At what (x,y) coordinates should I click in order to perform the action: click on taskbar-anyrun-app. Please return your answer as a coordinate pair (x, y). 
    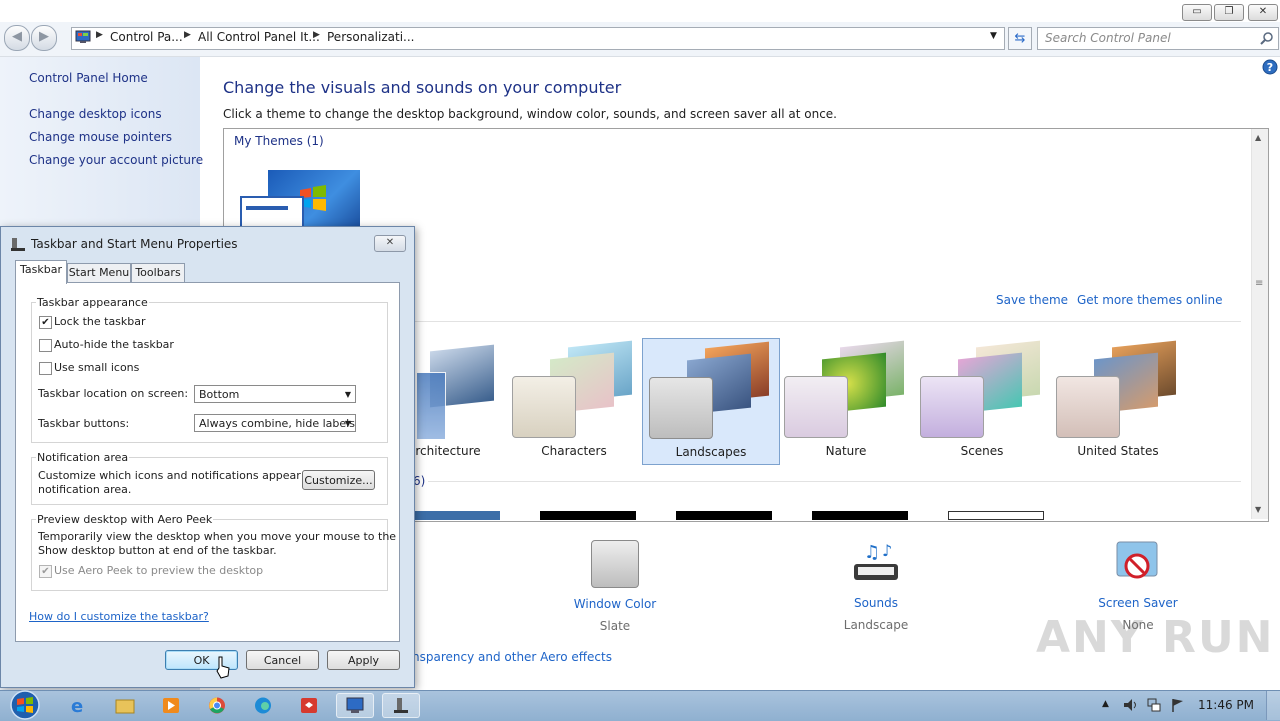
    Looking at the image, I should click on (309, 705).